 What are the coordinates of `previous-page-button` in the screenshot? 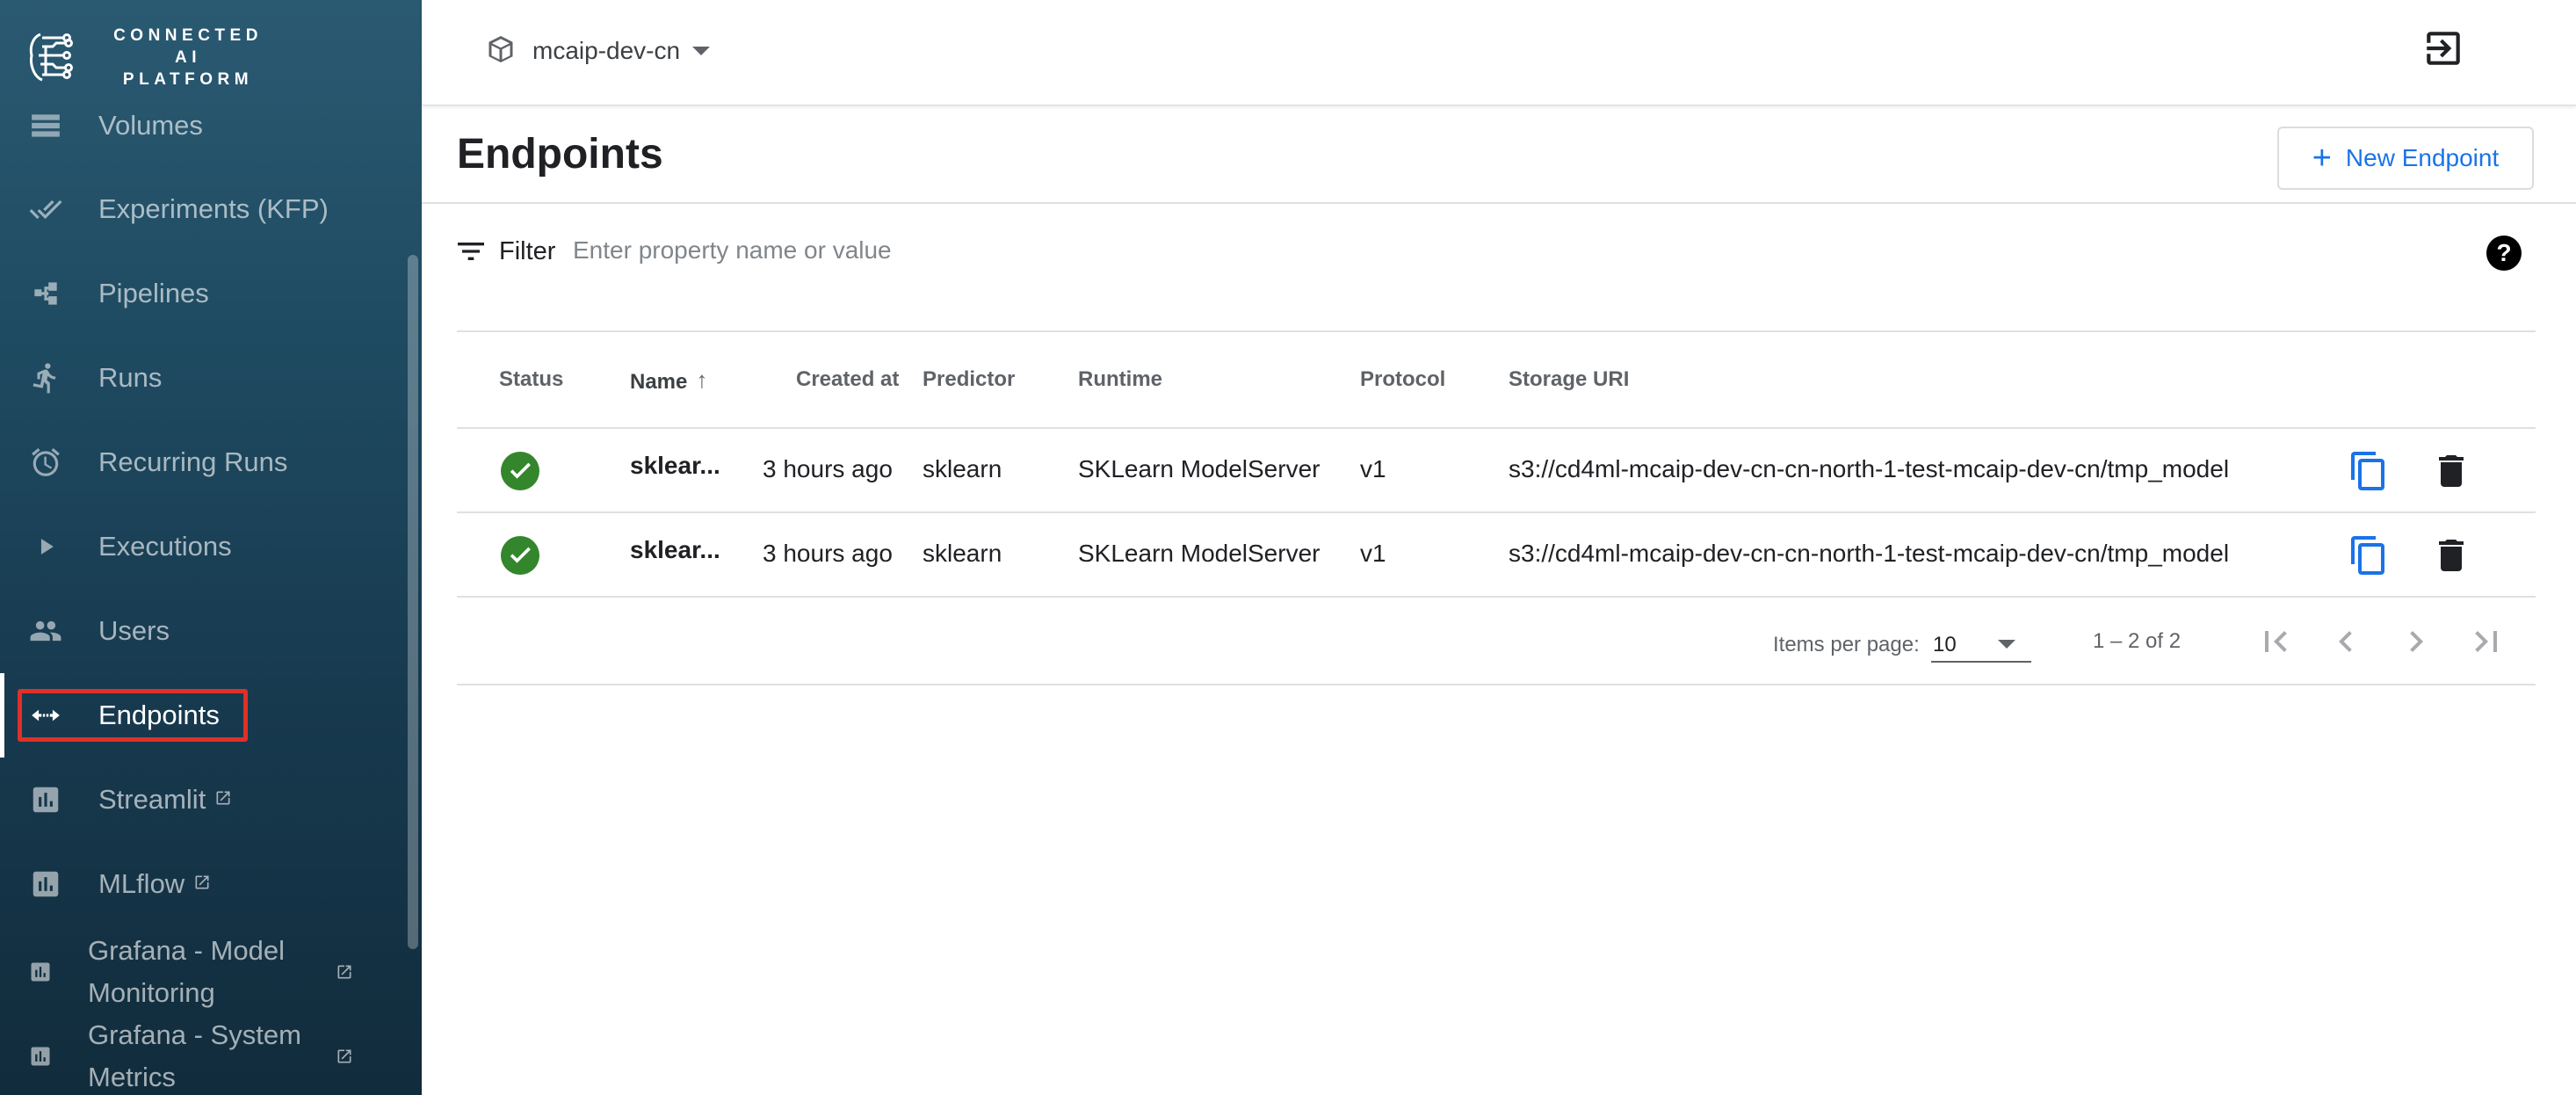 It's located at (2346, 641).